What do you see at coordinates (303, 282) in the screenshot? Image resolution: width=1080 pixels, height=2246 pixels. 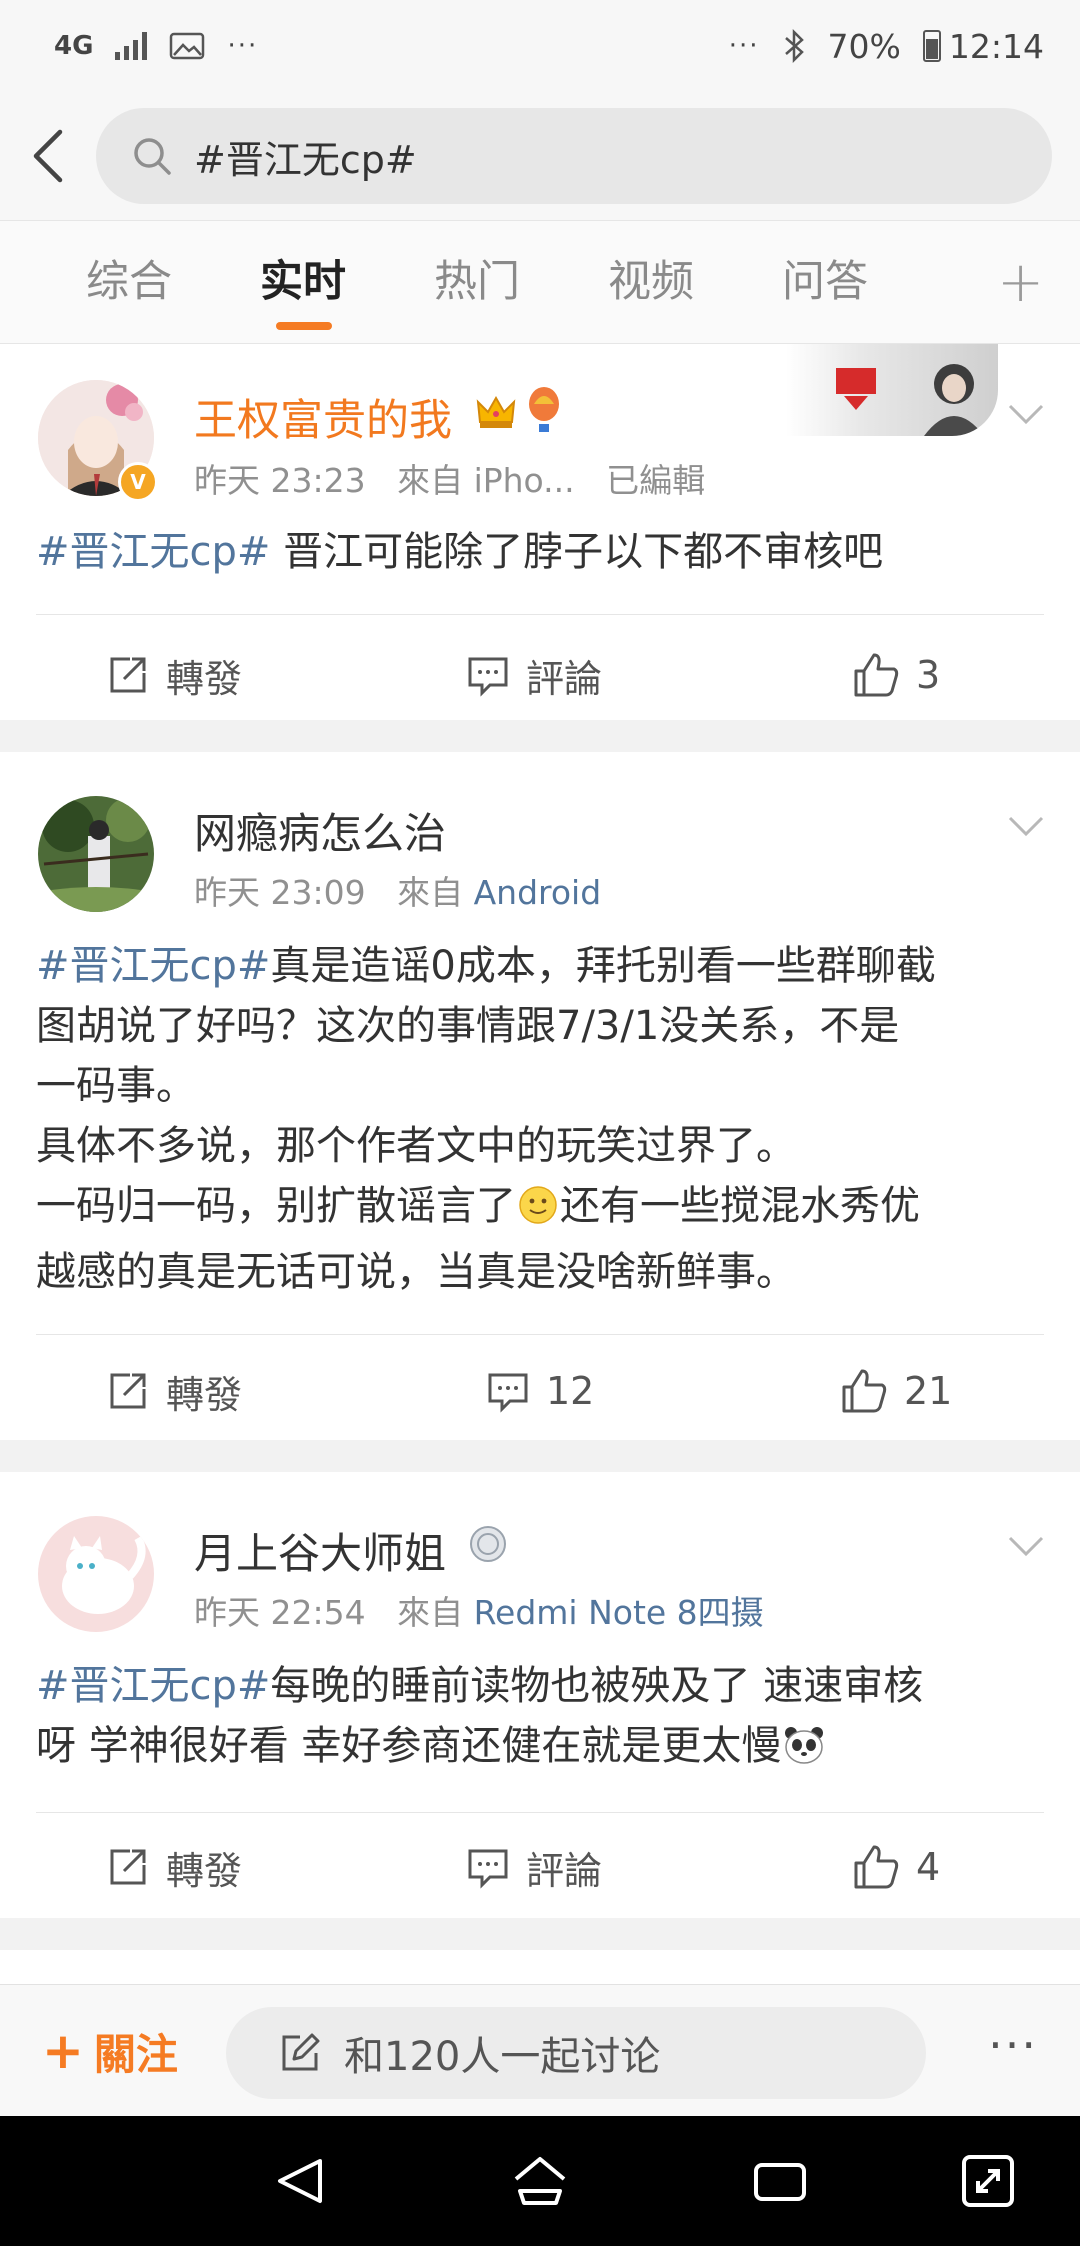 I see `tab-realtime: 实时` at bounding box center [303, 282].